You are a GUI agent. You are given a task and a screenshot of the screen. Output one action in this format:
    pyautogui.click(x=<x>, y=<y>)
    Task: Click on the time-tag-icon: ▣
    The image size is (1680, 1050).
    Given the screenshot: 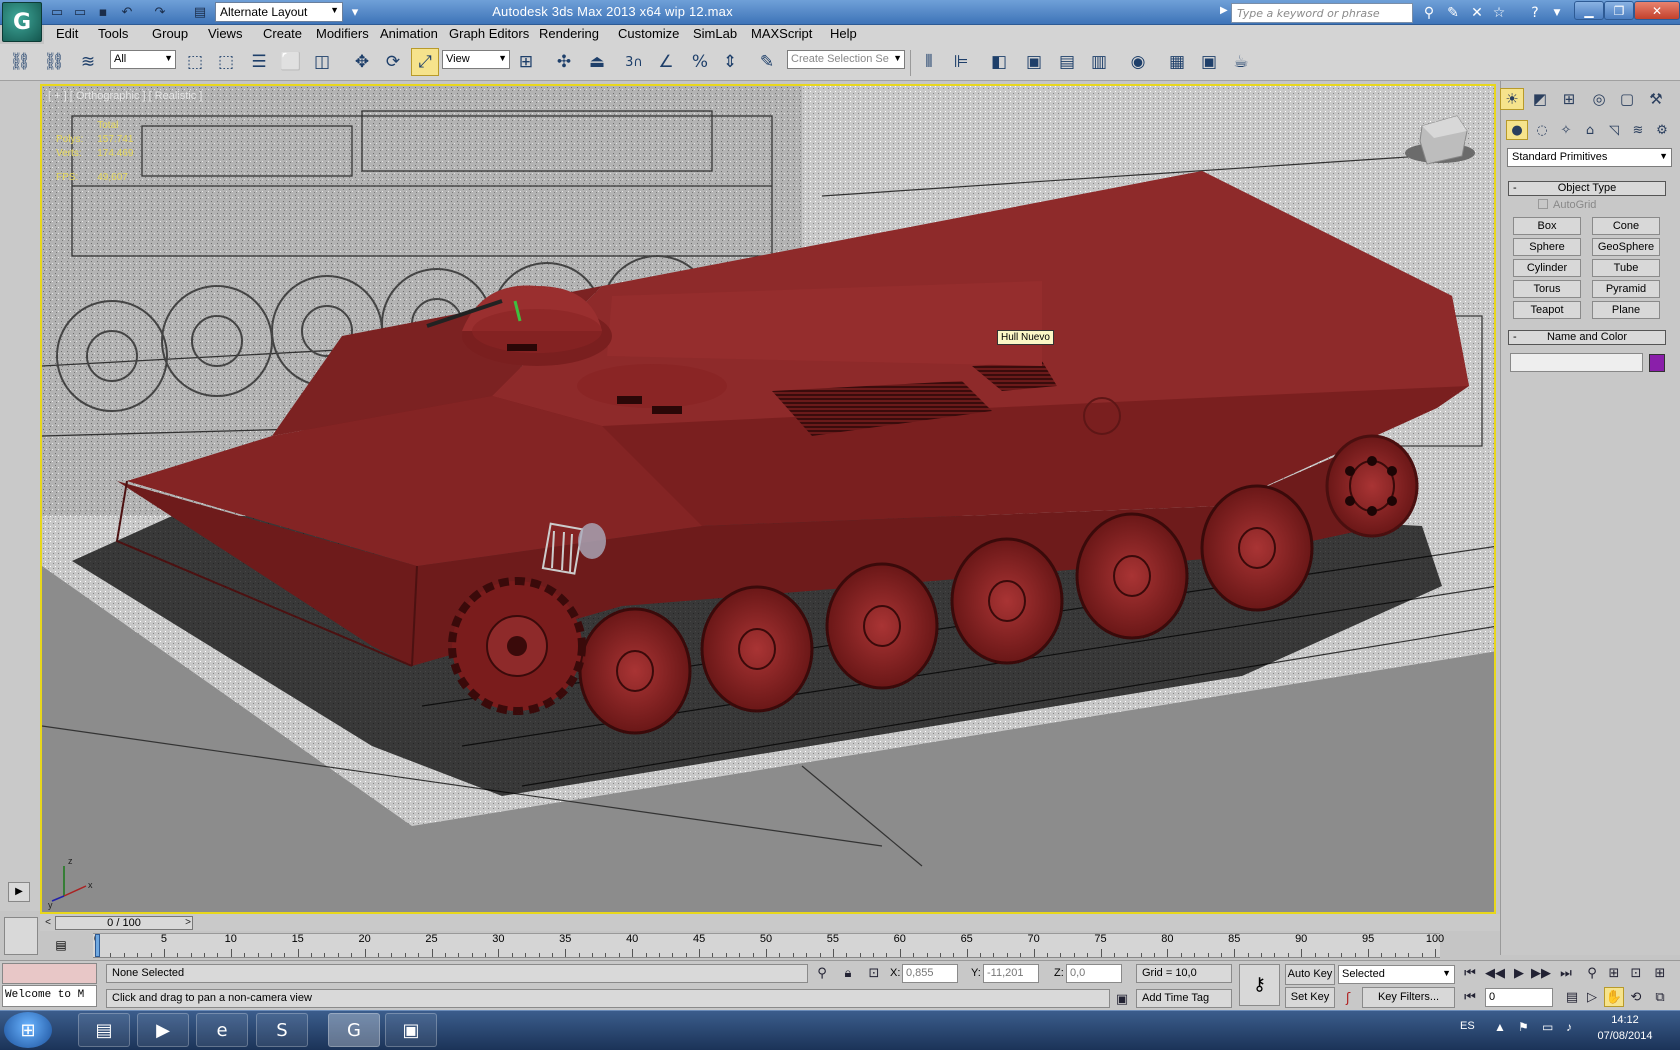 What is the action you would take?
    pyautogui.click(x=1122, y=999)
    